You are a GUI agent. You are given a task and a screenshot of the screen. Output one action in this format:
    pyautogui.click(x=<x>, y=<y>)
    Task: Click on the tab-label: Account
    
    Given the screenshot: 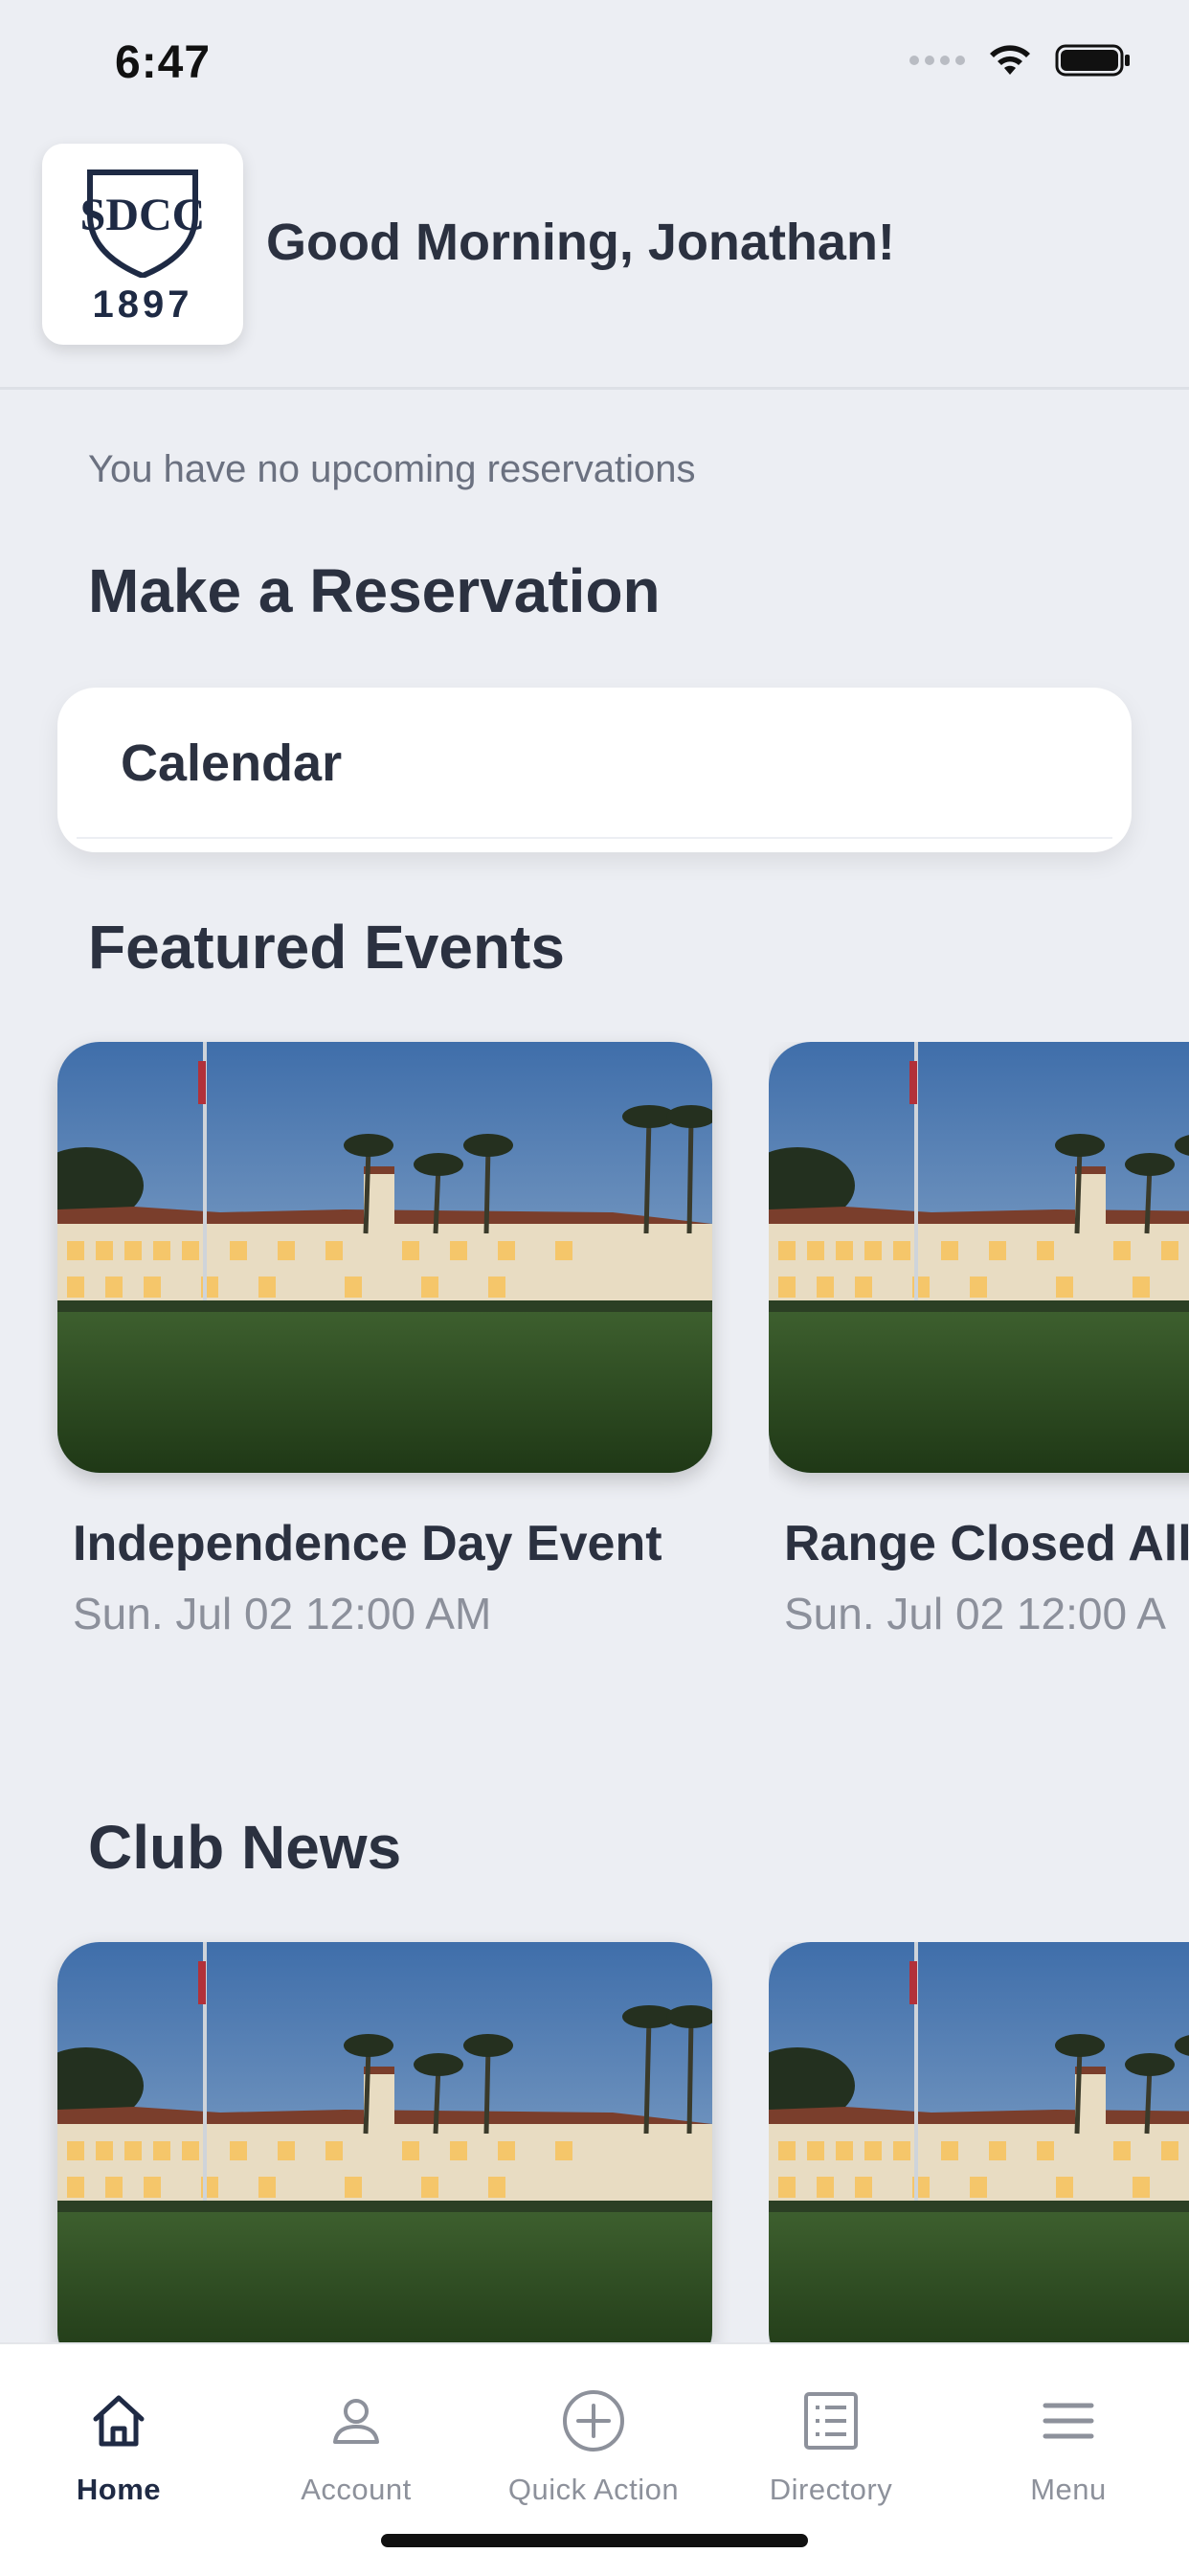 What is the action you would take?
    pyautogui.click(x=356, y=2489)
    